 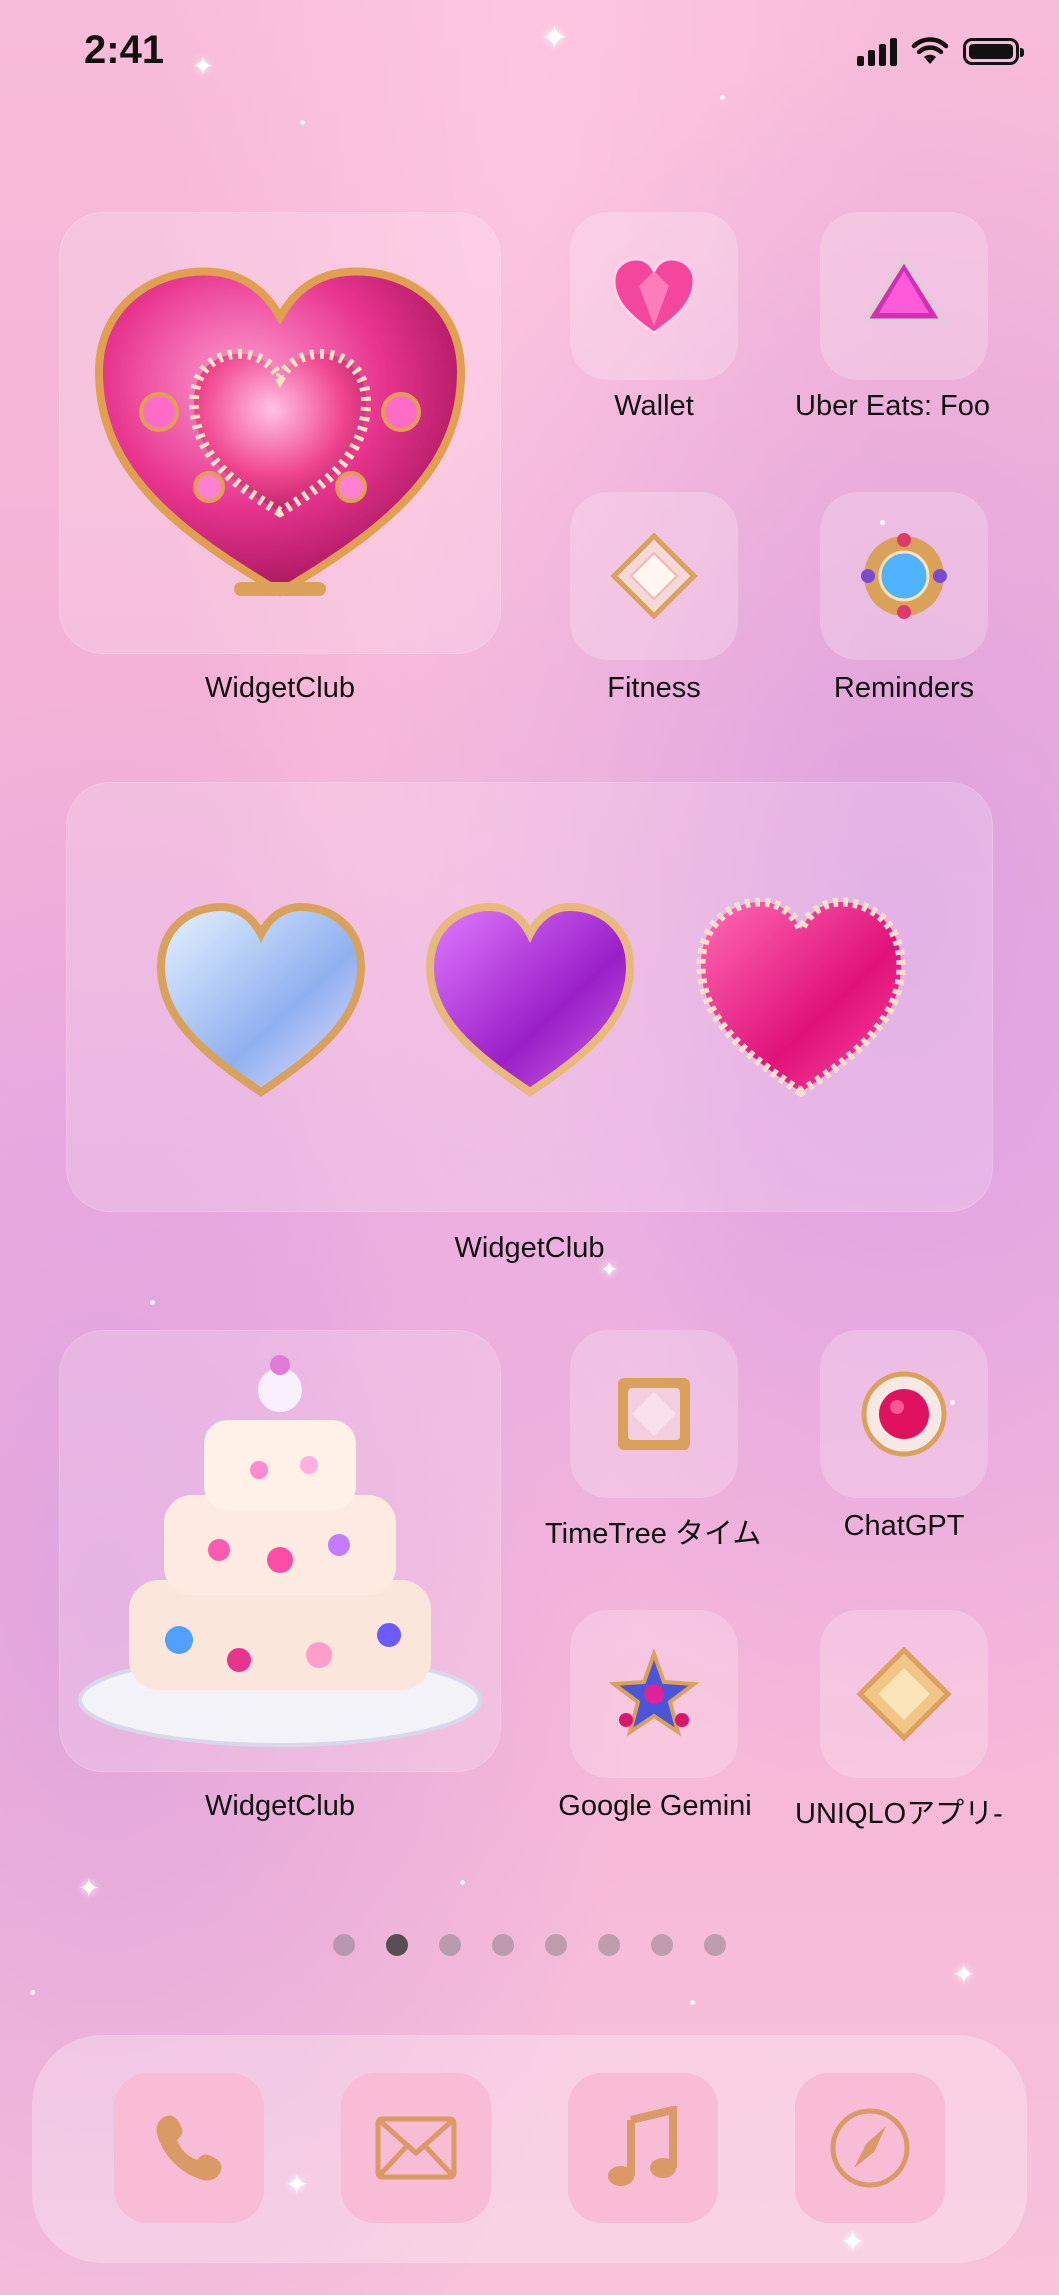 I want to click on status-time: 2:41, so click(x=124, y=50).